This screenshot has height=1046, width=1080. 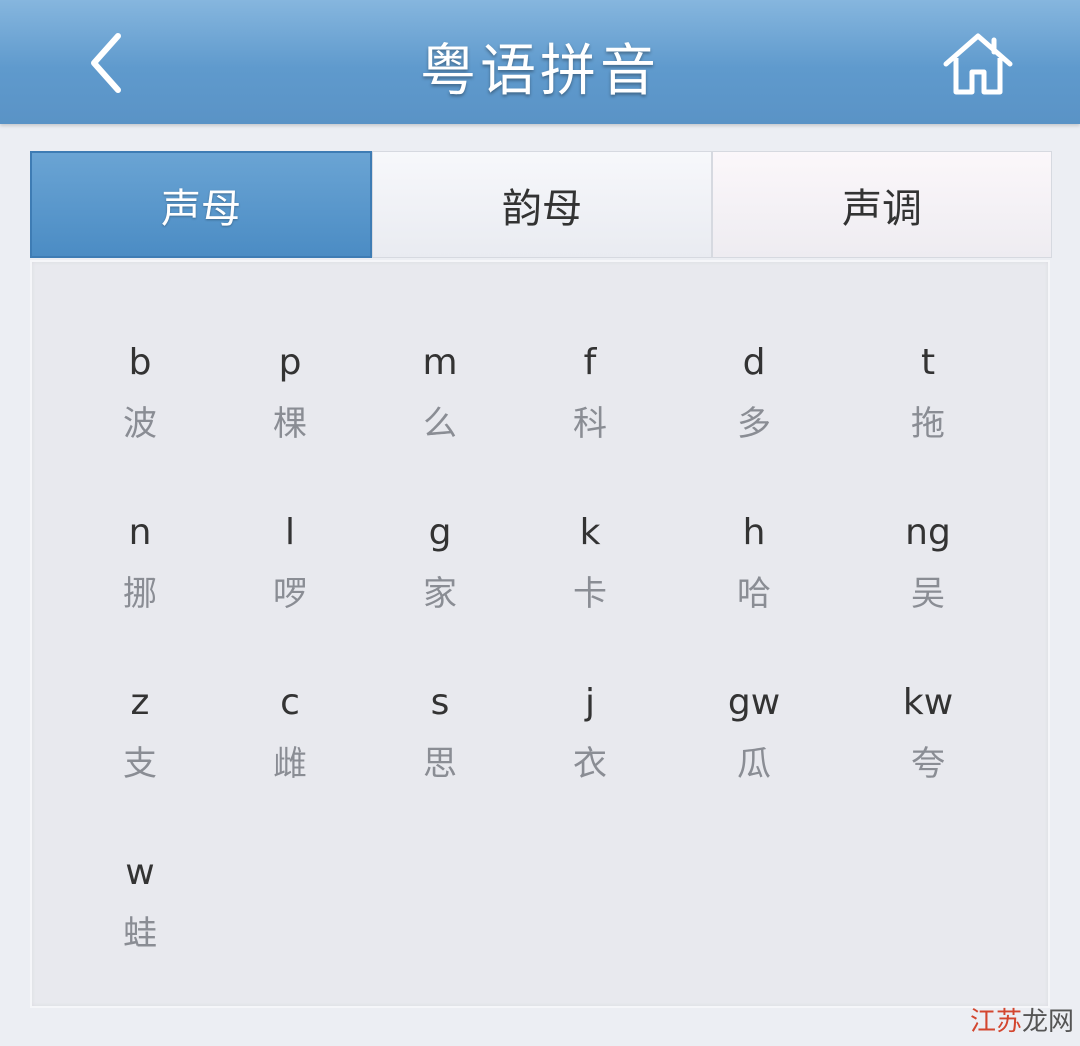 I want to click on initial-latin: kw, so click(x=928, y=702).